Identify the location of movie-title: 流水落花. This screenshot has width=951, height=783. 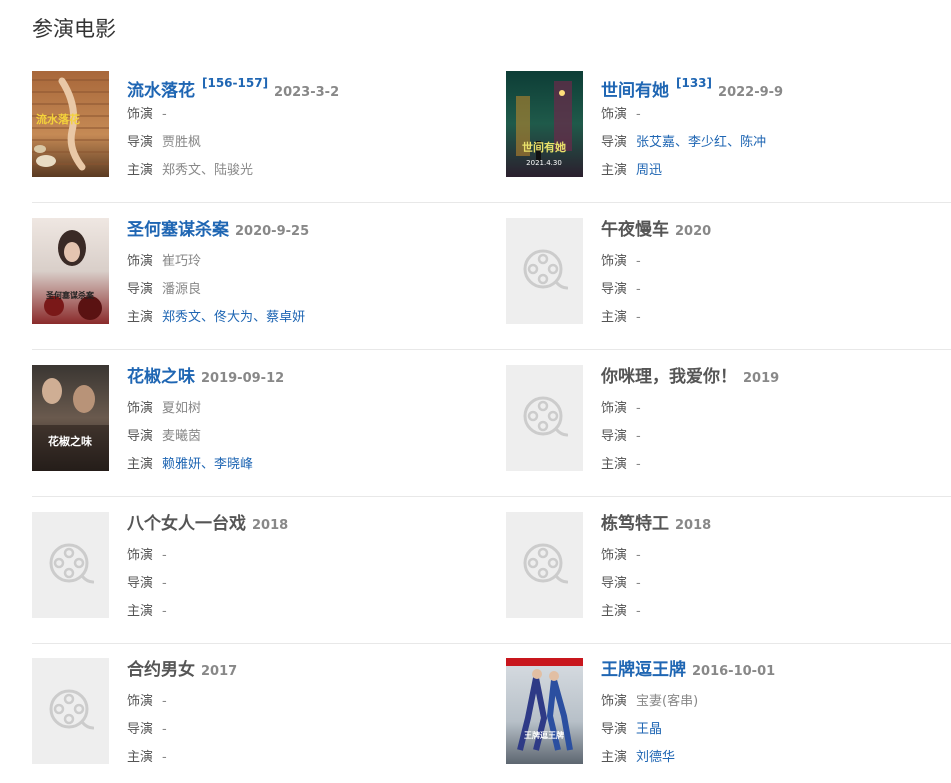
(161, 91).